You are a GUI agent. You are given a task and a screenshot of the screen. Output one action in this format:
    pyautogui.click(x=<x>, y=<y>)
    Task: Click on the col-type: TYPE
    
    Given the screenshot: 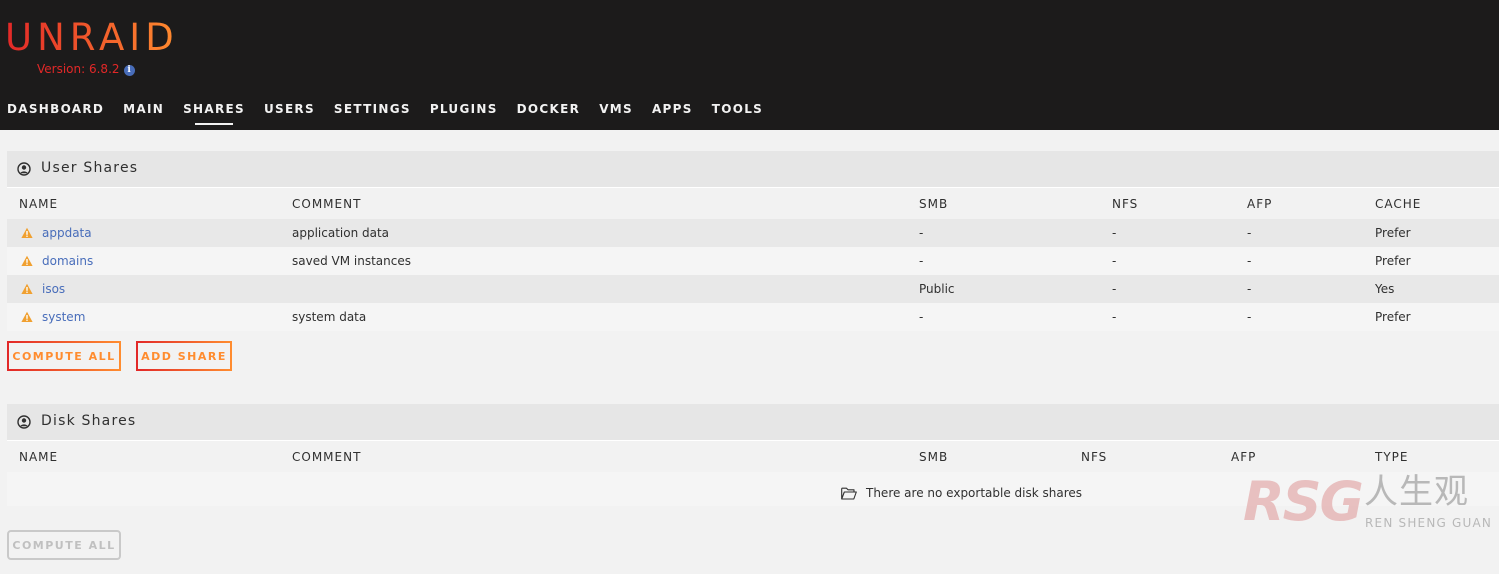 What is the action you would take?
    pyautogui.click(x=1391, y=457)
    